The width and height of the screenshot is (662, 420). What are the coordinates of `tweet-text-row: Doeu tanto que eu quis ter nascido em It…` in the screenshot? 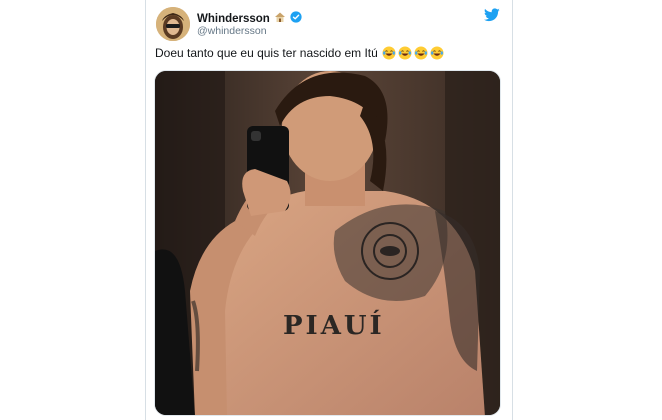 It's located at (299, 53).